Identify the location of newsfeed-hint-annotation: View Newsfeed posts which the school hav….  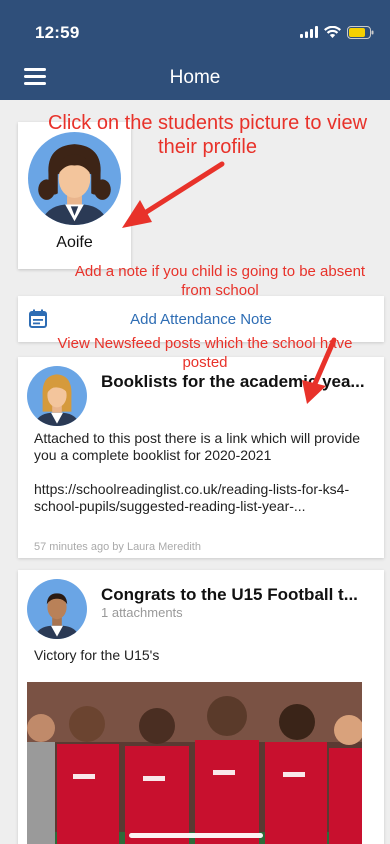
(205, 353).